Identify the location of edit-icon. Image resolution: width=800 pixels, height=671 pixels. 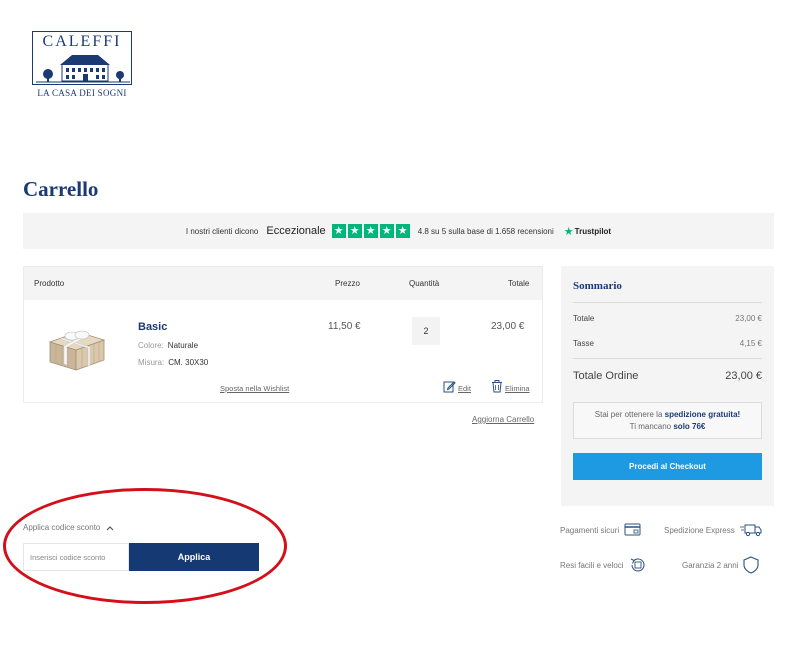
(449, 387).